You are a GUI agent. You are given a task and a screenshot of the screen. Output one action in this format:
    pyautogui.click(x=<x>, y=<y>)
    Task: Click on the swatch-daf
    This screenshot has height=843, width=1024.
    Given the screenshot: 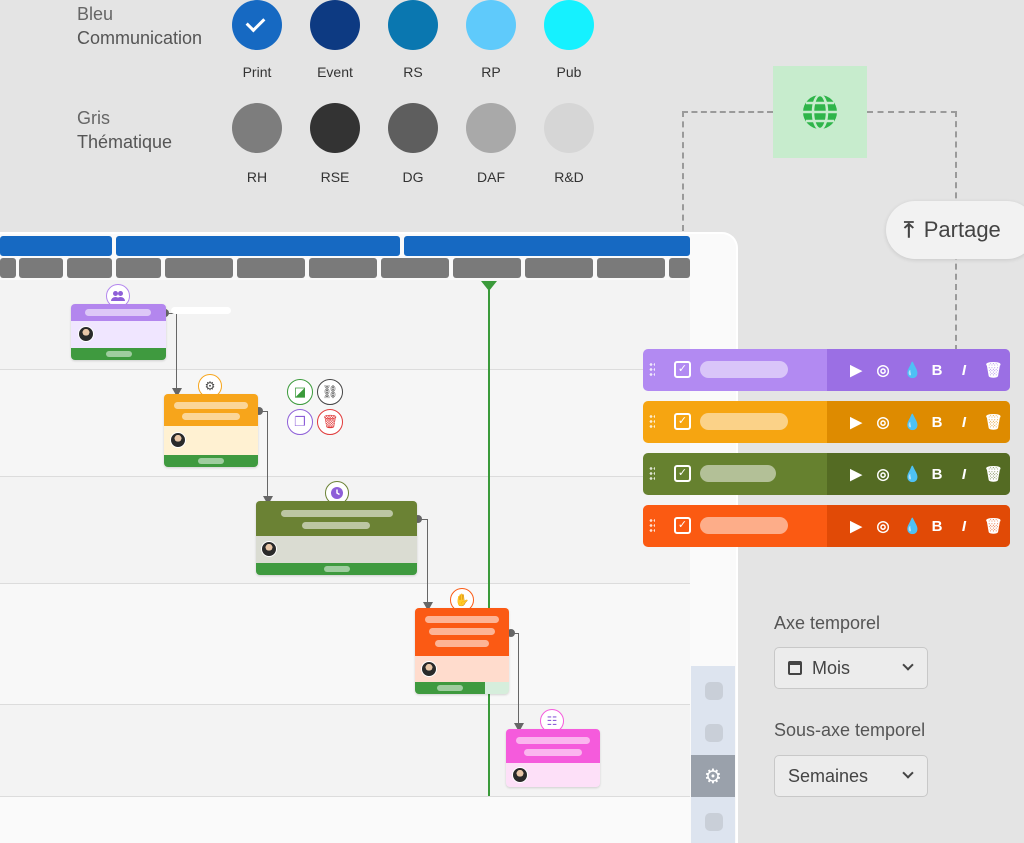 What is the action you would take?
    pyautogui.click(x=491, y=128)
    